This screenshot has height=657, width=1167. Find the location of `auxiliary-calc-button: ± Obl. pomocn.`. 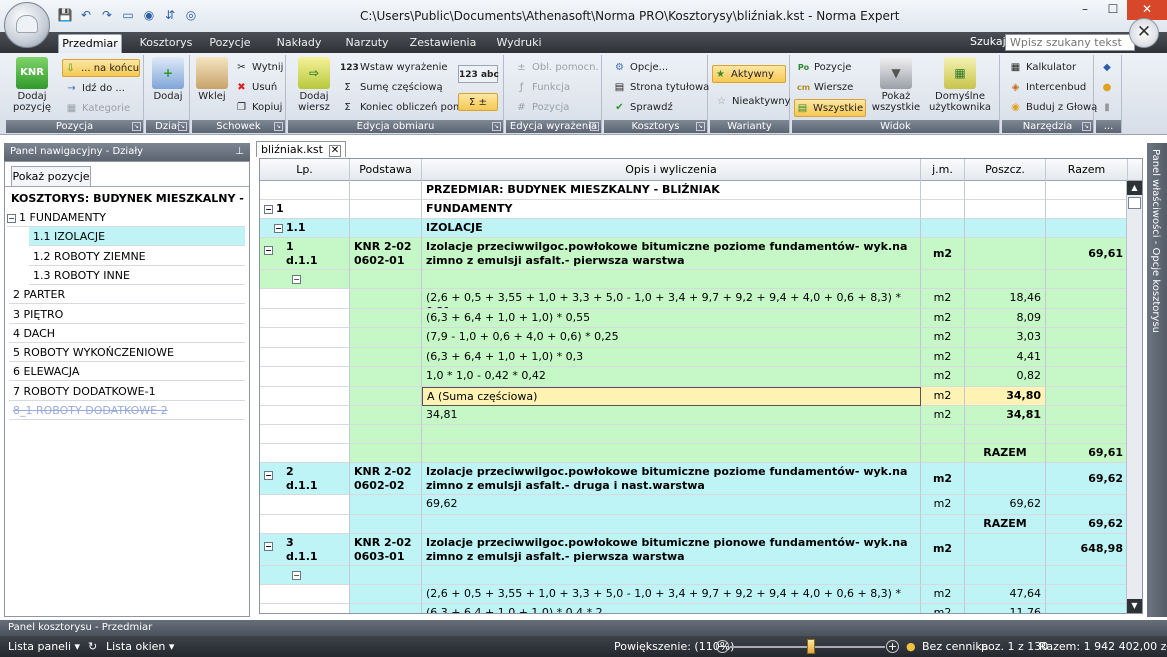

auxiliary-calc-button: ± Obl. pomocn. is located at coordinates (556, 68).